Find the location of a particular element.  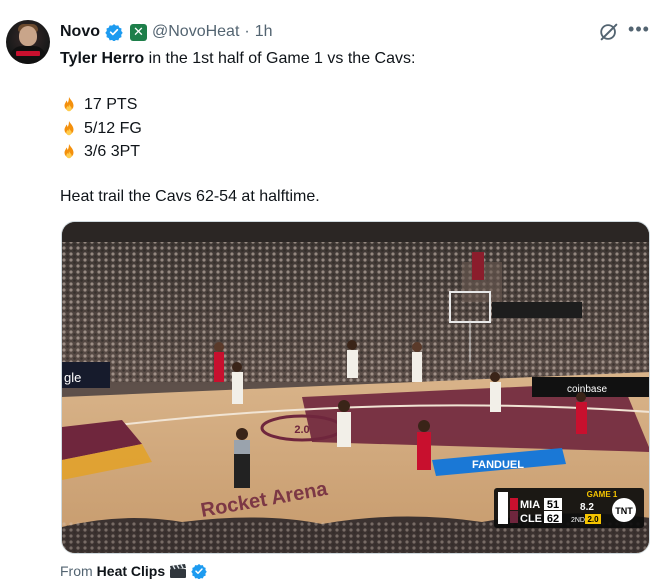

coinbase-ad-text: coinbase is located at coordinates (587, 389).